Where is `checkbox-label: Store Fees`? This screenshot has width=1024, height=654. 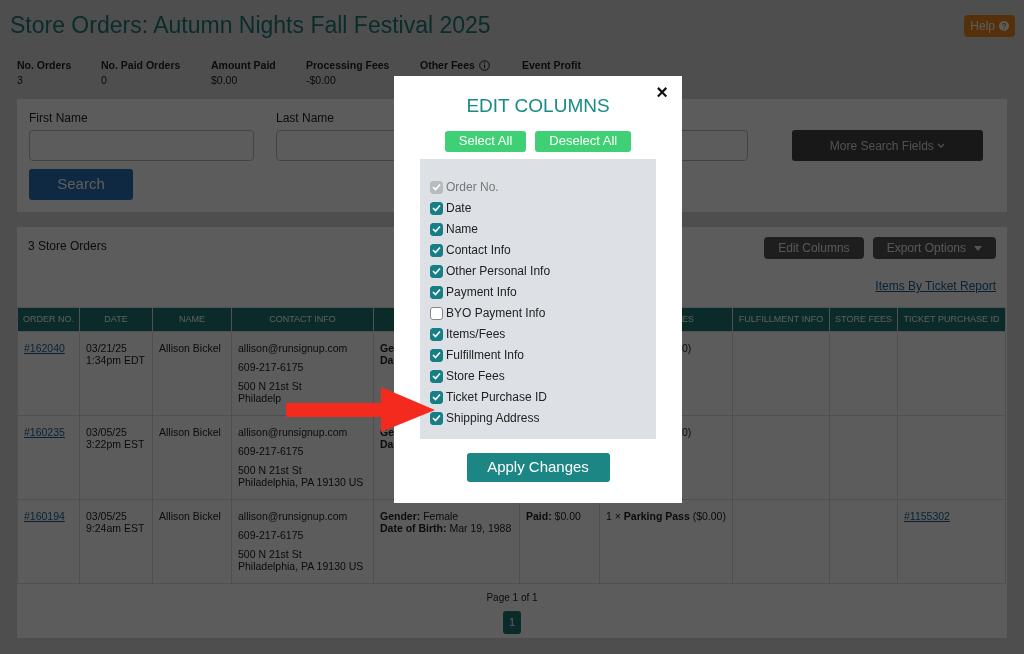 checkbox-label: Store Fees is located at coordinates (475, 376).